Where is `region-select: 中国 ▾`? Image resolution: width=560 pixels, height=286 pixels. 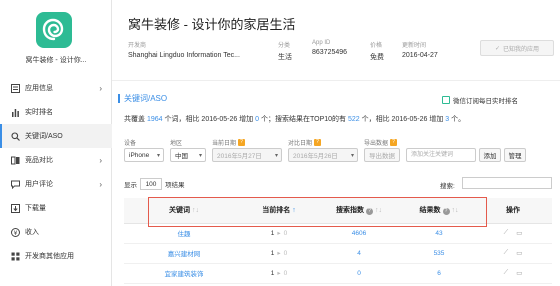 region-select: 中国 ▾ is located at coordinates (188, 155).